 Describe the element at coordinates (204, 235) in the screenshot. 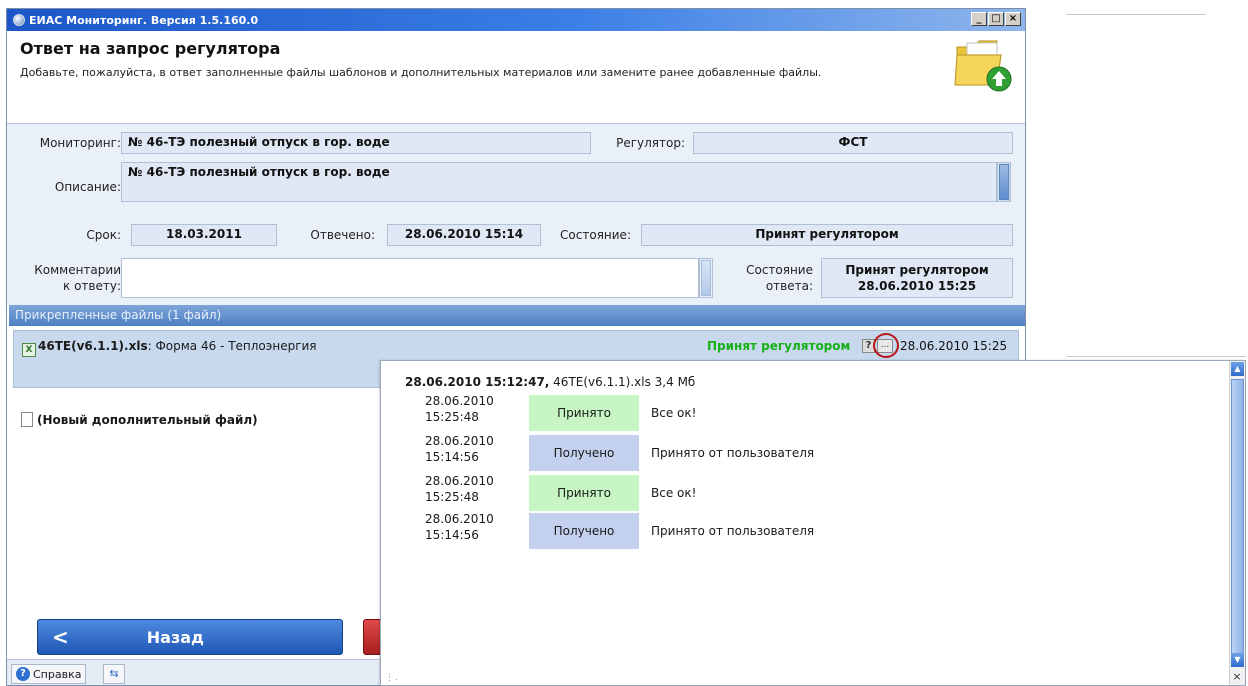

I see `deadline-field: 18.03.2011` at that location.